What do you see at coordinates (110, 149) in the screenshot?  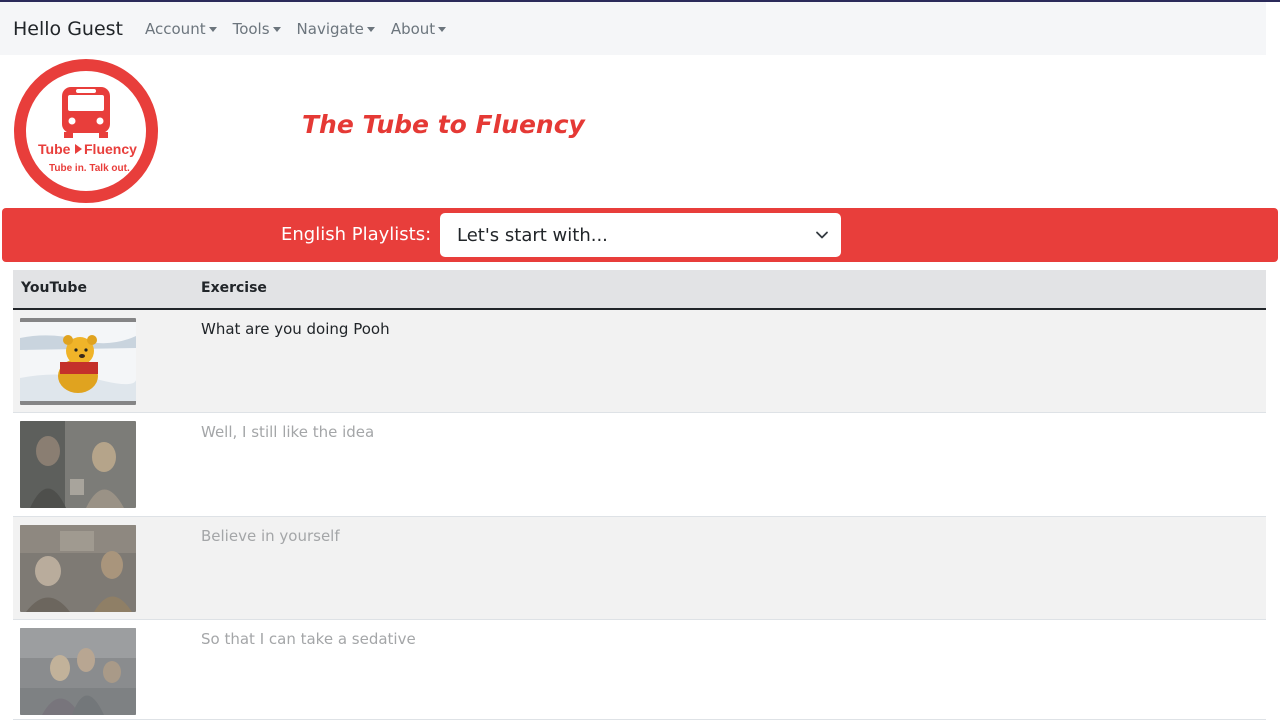 I see `logo-text-fluency: Fluency` at bounding box center [110, 149].